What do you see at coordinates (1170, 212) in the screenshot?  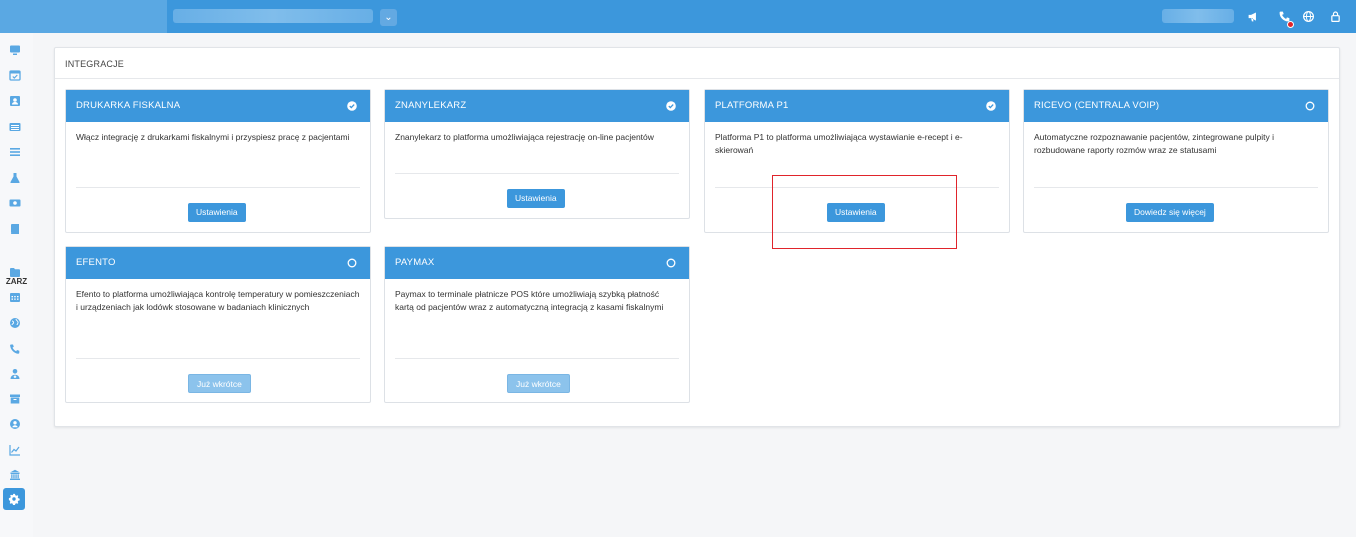 I see `learn-more-button: Dowiedz się więcej` at bounding box center [1170, 212].